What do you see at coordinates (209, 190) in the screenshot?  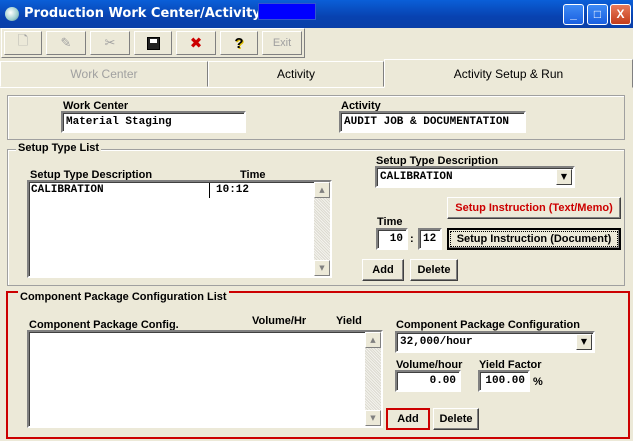 I see `column-divider` at bounding box center [209, 190].